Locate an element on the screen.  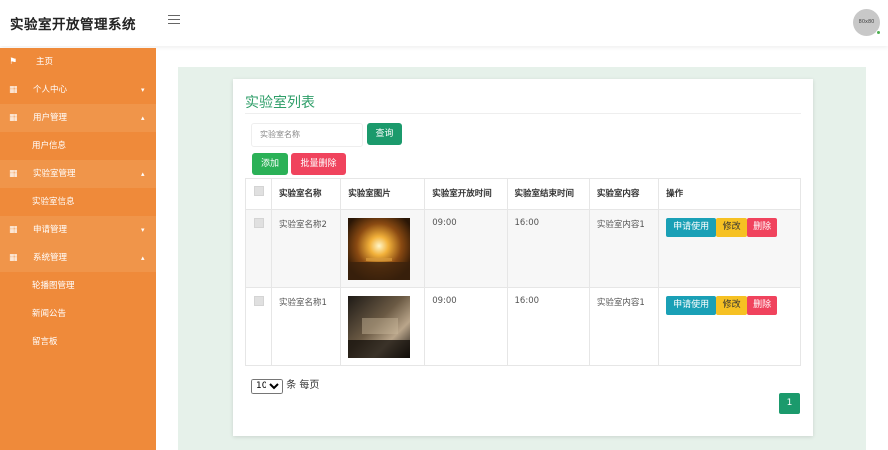
page-size-suffix: 条 每页 is located at coordinates (303, 385).